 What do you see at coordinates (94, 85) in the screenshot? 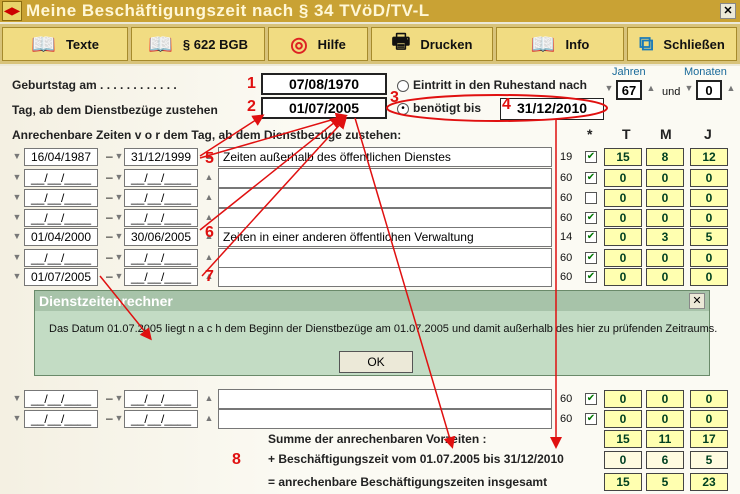
I see `birthday-label: Geburtstag am . . . . . . . . . . . .` at bounding box center [94, 85].